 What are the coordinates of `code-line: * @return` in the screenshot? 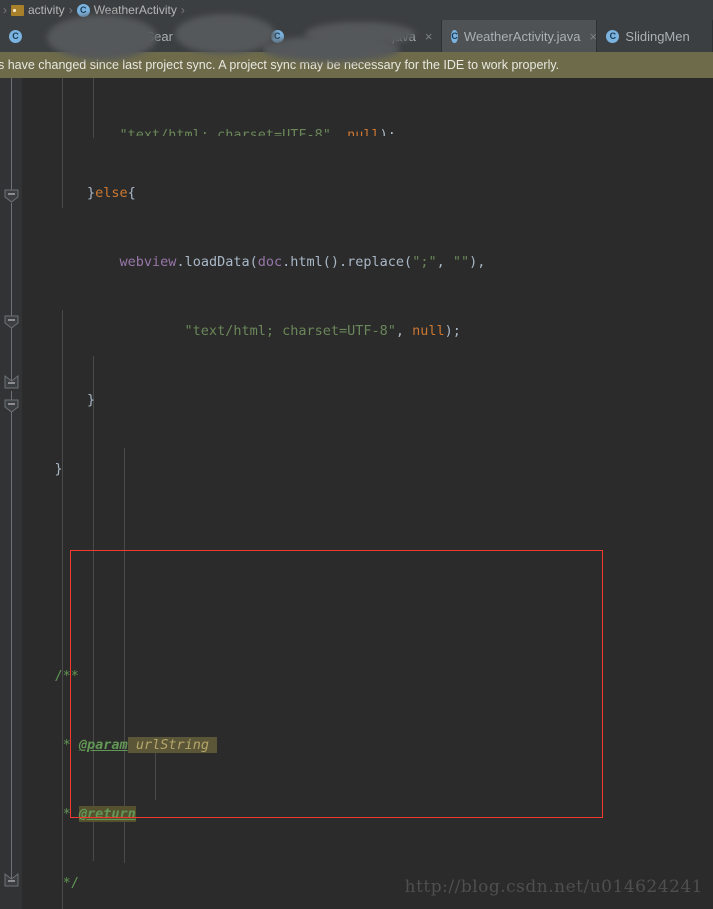 It's located at (79, 814).